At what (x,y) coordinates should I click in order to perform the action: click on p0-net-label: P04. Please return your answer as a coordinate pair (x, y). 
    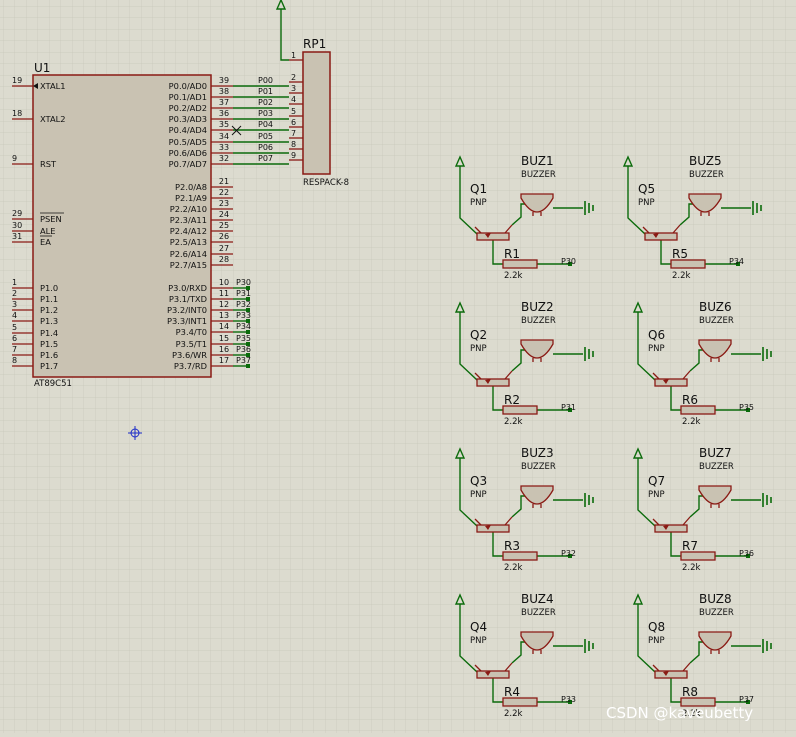
    Looking at the image, I should click on (265, 124).